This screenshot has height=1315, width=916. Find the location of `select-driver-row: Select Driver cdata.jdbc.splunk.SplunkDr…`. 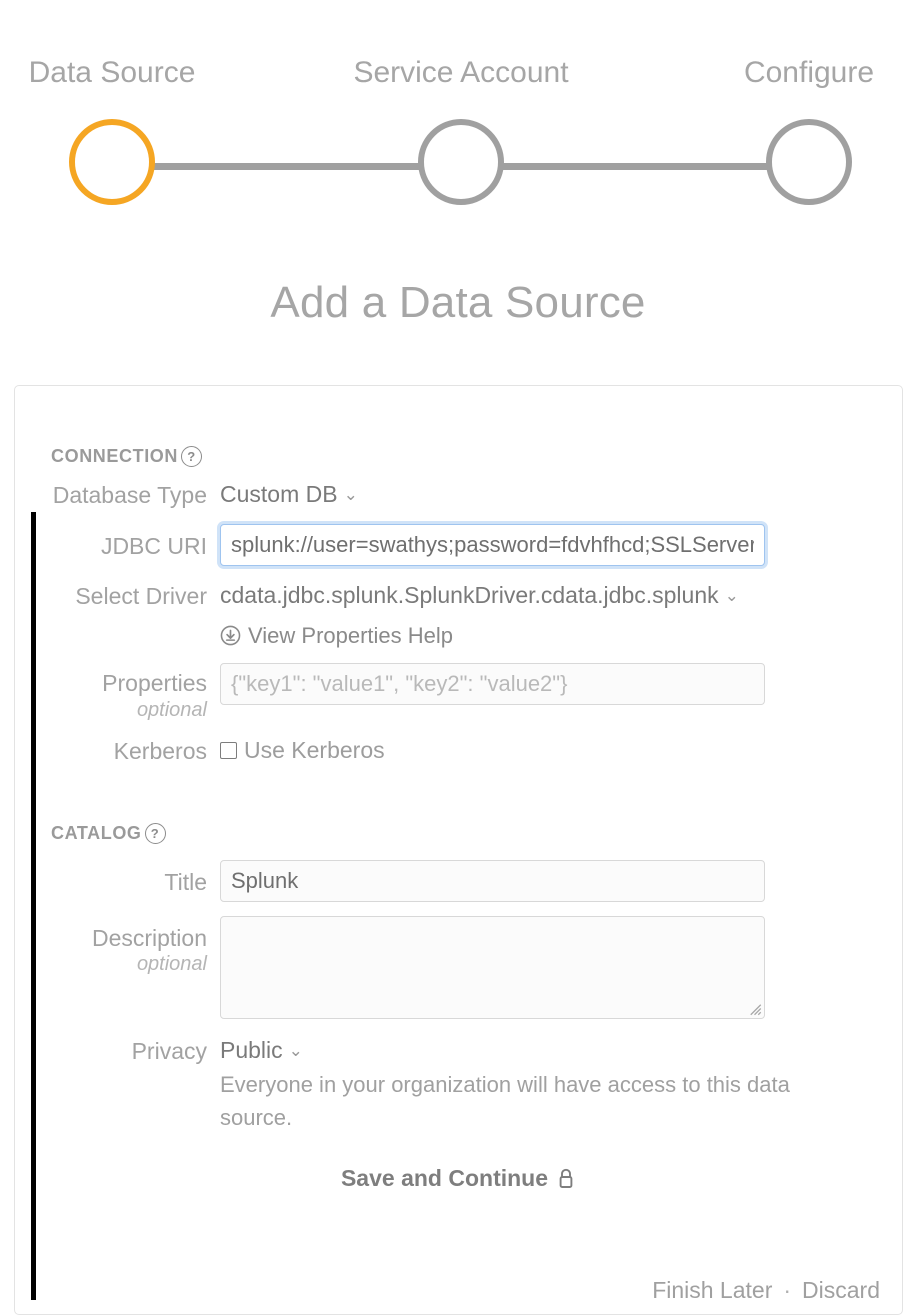

select-driver-row: Select Driver cdata.jdbc.splunk.SplunkDr… is located at coordinates (458, 596).